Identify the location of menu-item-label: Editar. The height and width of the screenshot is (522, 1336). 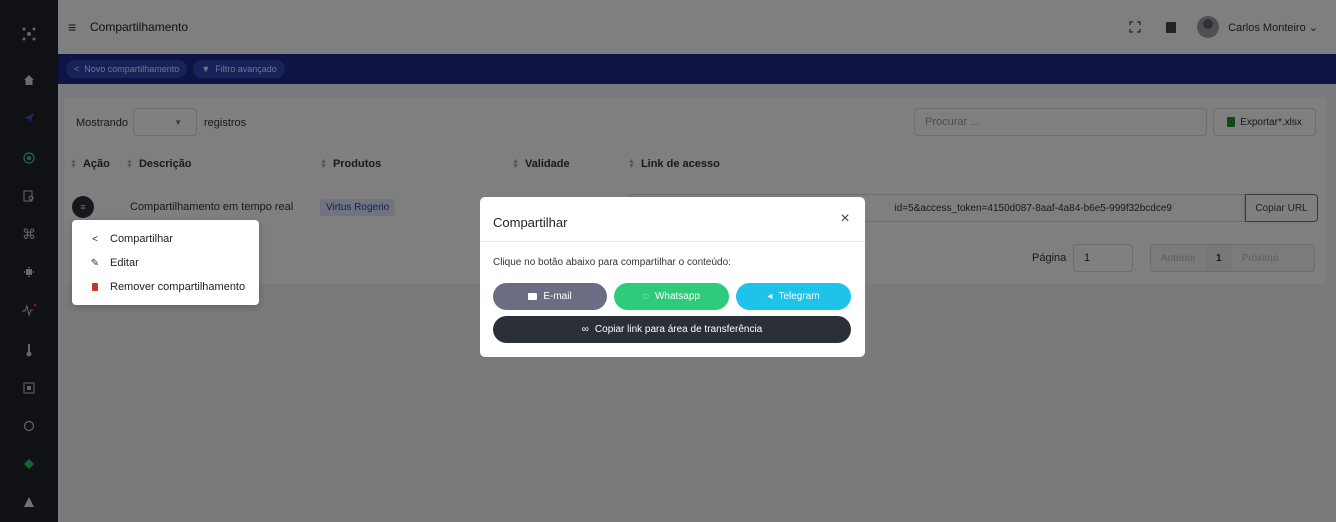
(124, 263).